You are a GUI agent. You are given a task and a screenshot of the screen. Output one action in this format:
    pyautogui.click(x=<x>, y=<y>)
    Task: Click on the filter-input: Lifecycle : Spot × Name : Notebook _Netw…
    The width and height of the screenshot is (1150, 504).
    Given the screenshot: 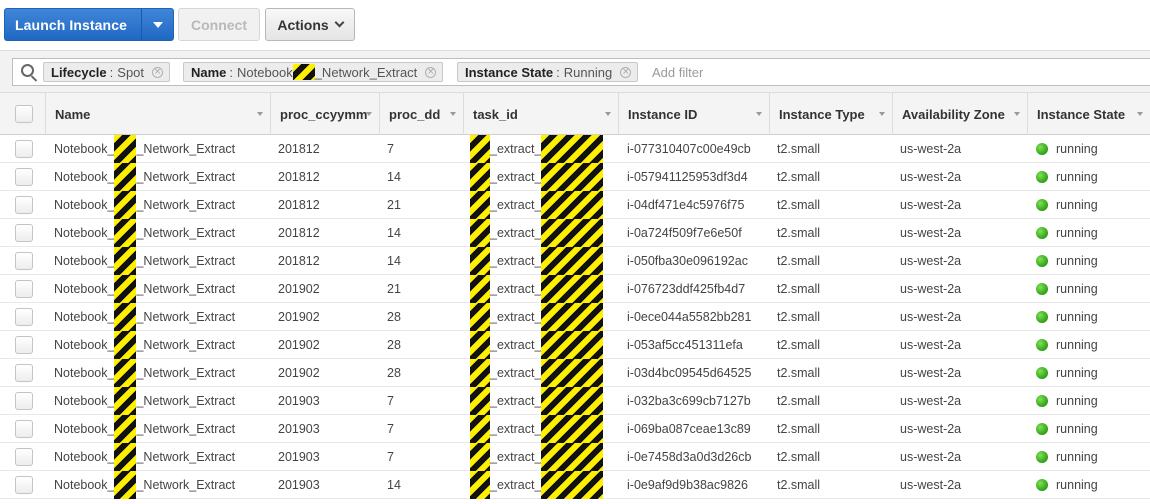 What is the action you would take?
    pyautogui.click(x=581, y=72)
    